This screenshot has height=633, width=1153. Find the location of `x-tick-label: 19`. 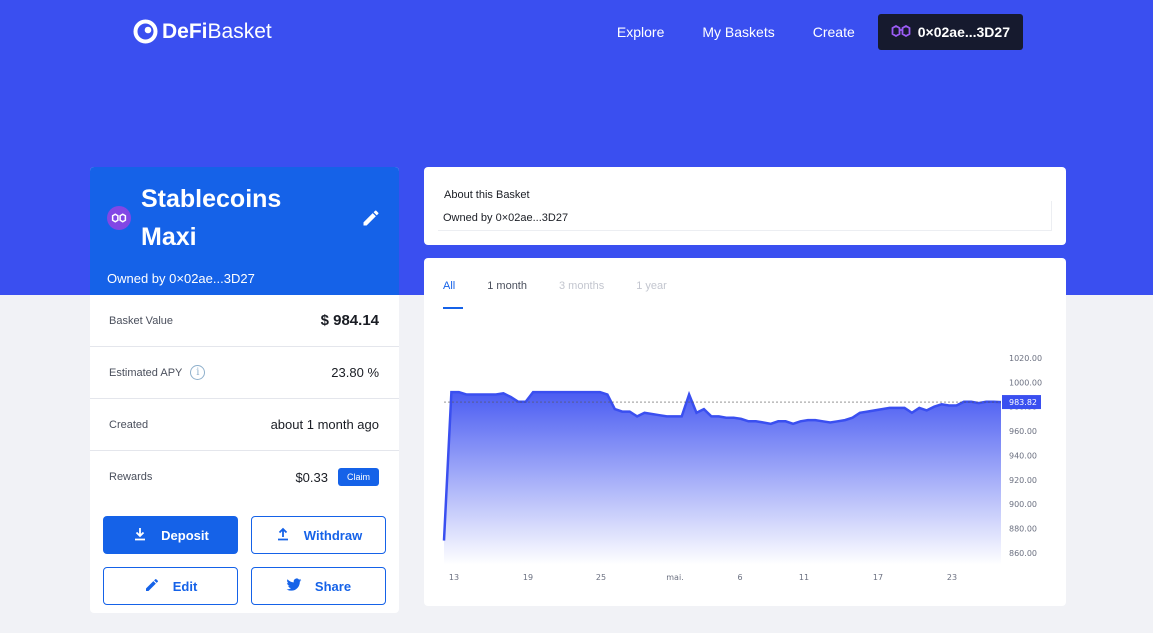

x-tick-label: 19 is located at coordinates (528, 577).